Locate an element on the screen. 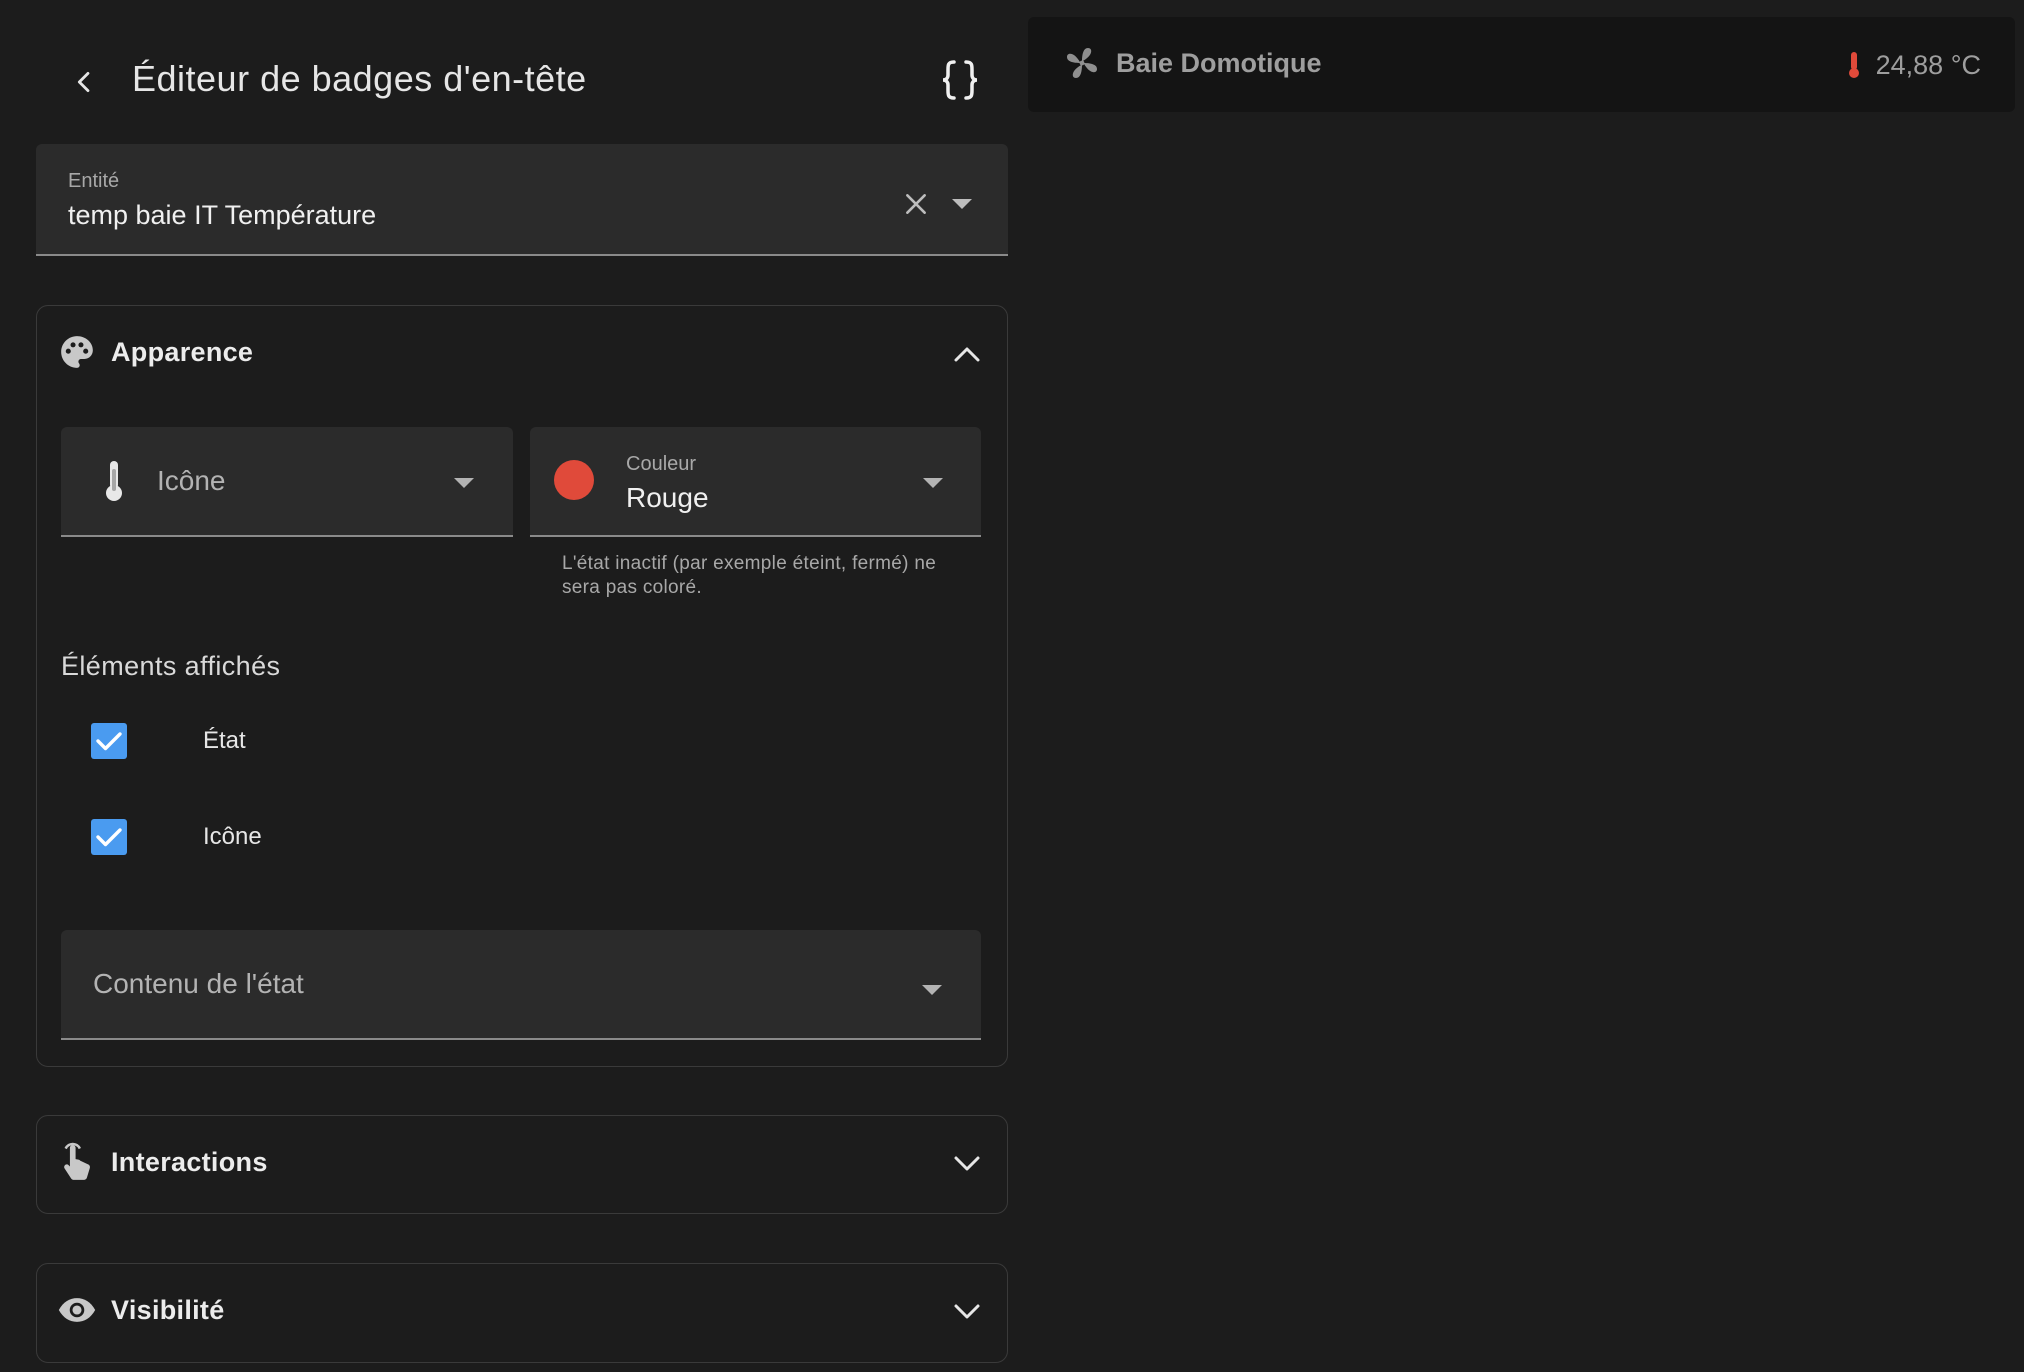 This screenshot has width=2024, height=1372. temperature-badge: 24,88 °C is located at coordinates (1913, 65).